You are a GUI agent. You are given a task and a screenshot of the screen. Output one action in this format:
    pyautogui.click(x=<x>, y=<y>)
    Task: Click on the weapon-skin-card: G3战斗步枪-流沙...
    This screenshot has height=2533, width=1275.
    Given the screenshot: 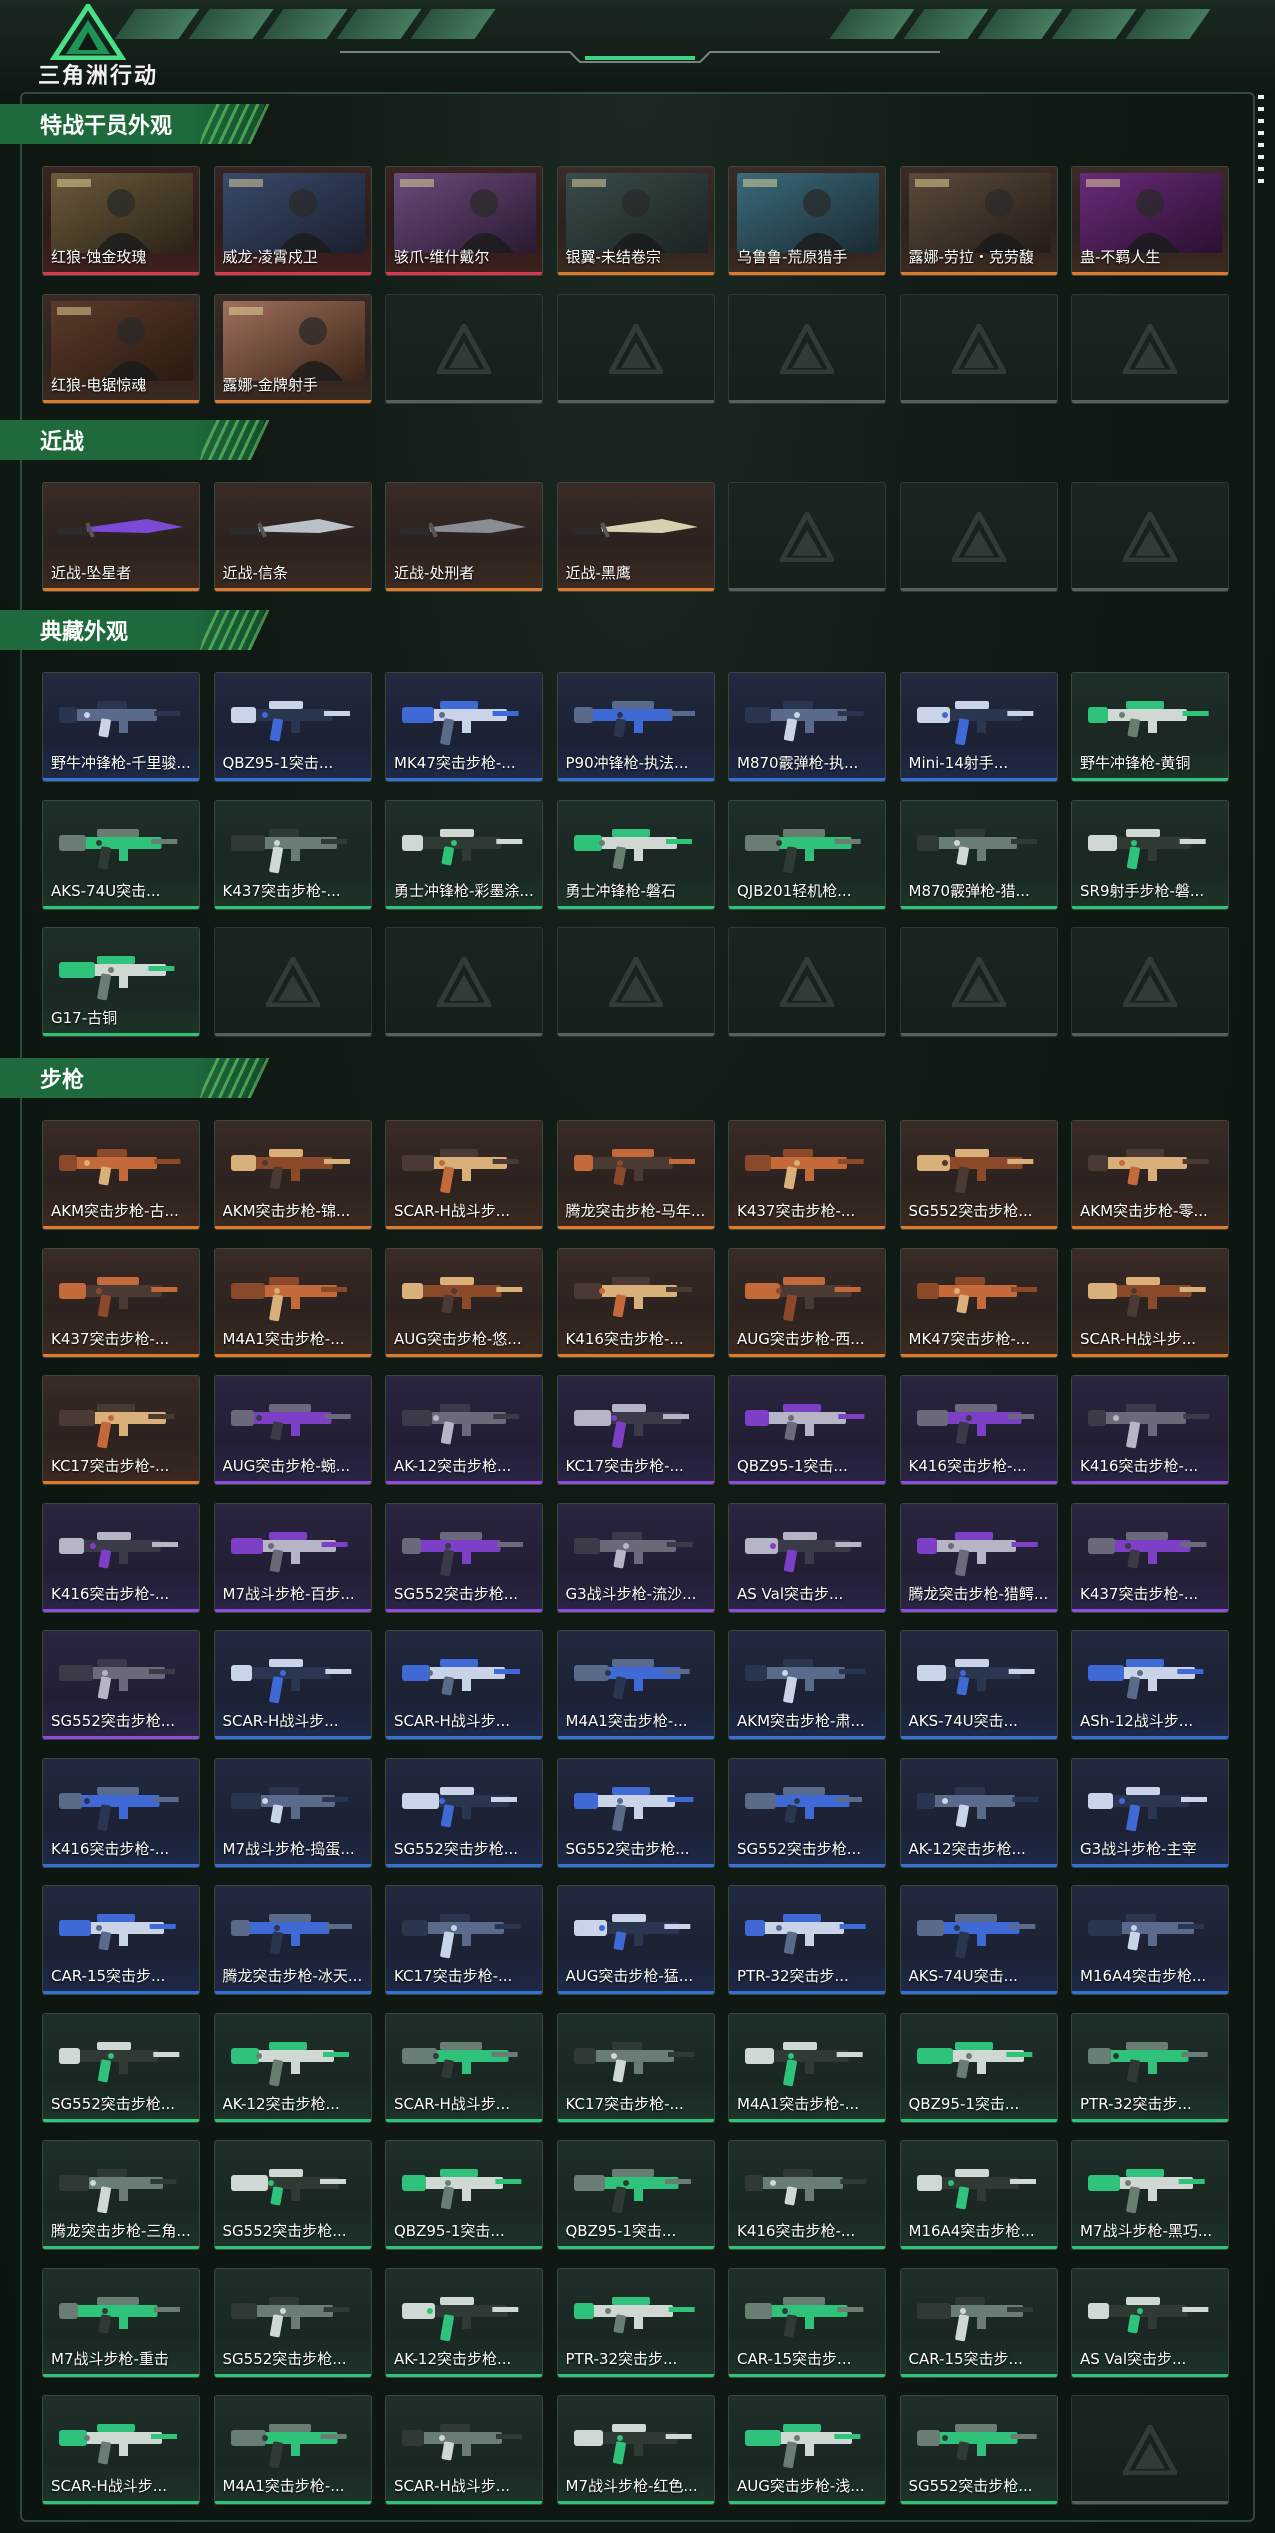 What is the action you would take?
    pyautogui.click(x=635, y=1557)
    